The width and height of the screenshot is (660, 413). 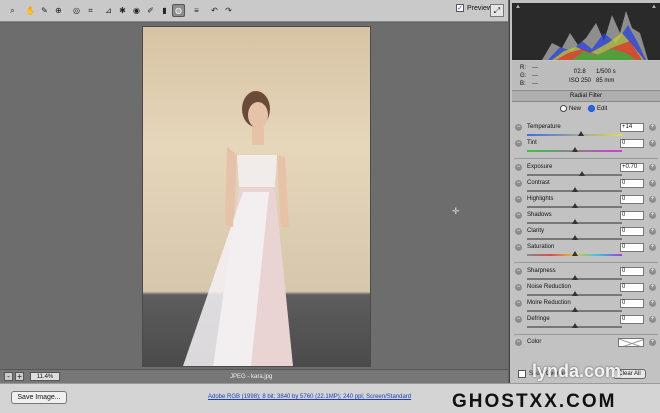 I want to click on sharpness-slider-track, so click(x=574, y=277).